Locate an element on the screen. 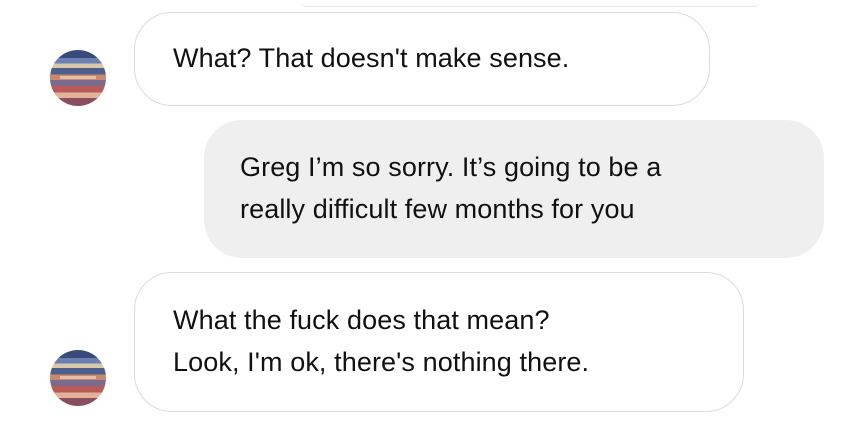 This screenshot has height=422, width=864. message-text-line: really difficult few months for you is located at coordinates (437, 209).